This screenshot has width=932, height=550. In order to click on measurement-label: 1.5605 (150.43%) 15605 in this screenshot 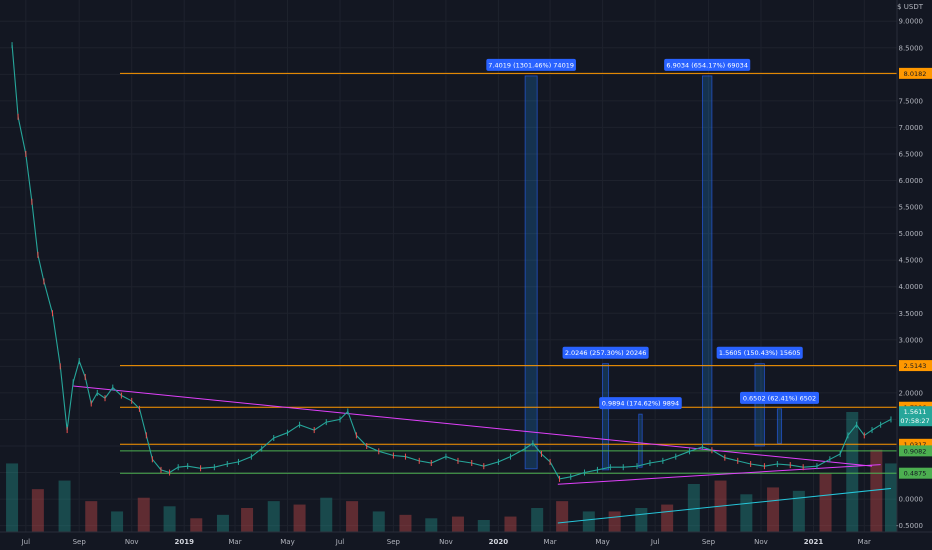, I will do `click(760, 353)`.